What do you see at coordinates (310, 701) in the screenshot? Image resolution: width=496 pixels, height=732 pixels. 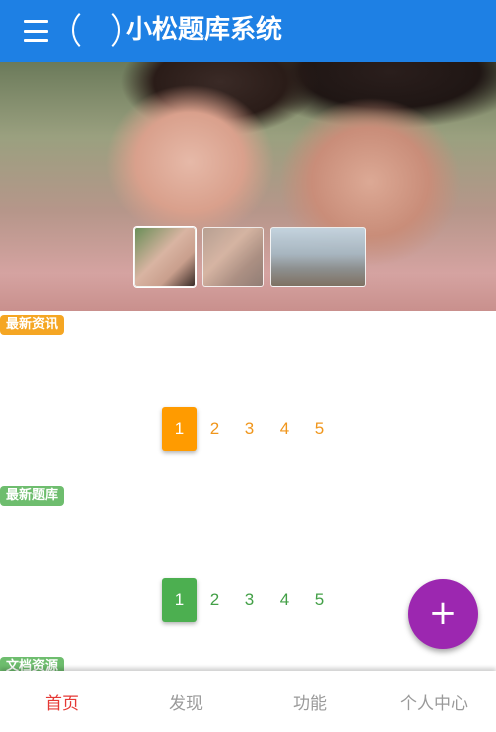 I see `nav-item-functions: 功能` at bounding box center [310, 701].